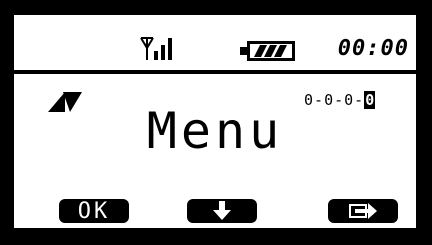 This screenshot has width=432, height=245. What do you see at coordinates (156, 48) in the screenshot?
I see `signal-antenna-icon` at bounding box center [156, 48].